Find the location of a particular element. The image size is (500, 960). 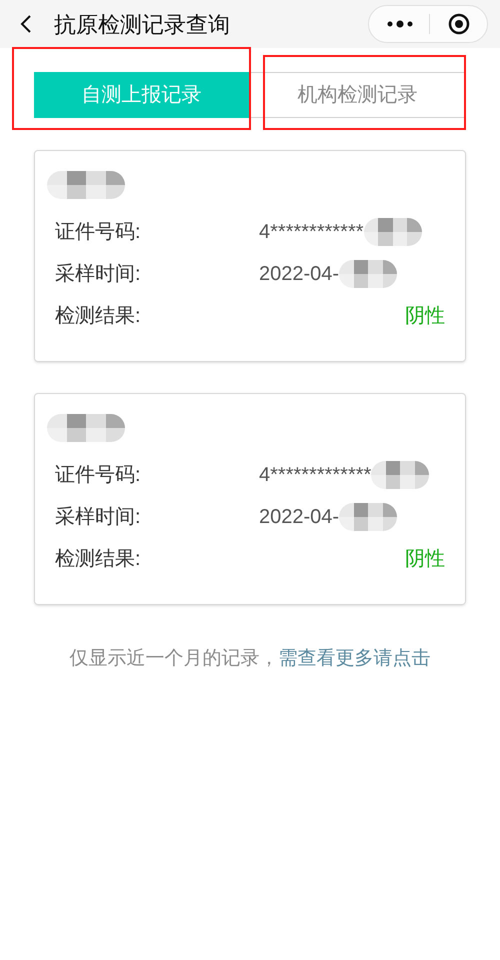

tab: 自测上报记录 is located at coordinates (141, 95).